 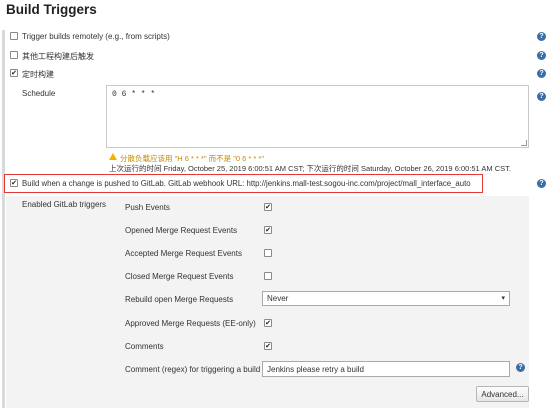 What do you see at coordinates (113, 156) in the screenshot?
I see `warning-icon` at bounding box center [113, 156].